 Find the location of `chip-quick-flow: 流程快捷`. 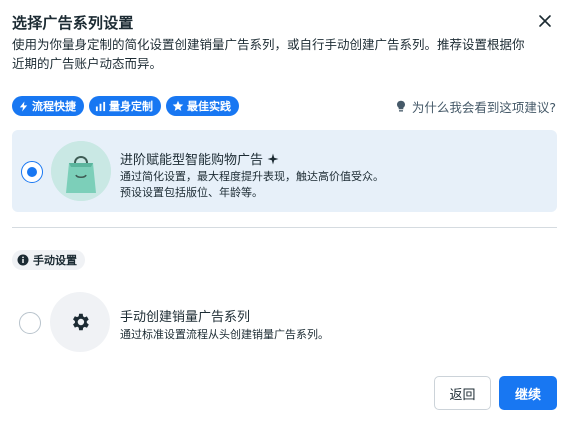

chip-quick-flow: 流程快捷 is located at coordinates (48, 106).